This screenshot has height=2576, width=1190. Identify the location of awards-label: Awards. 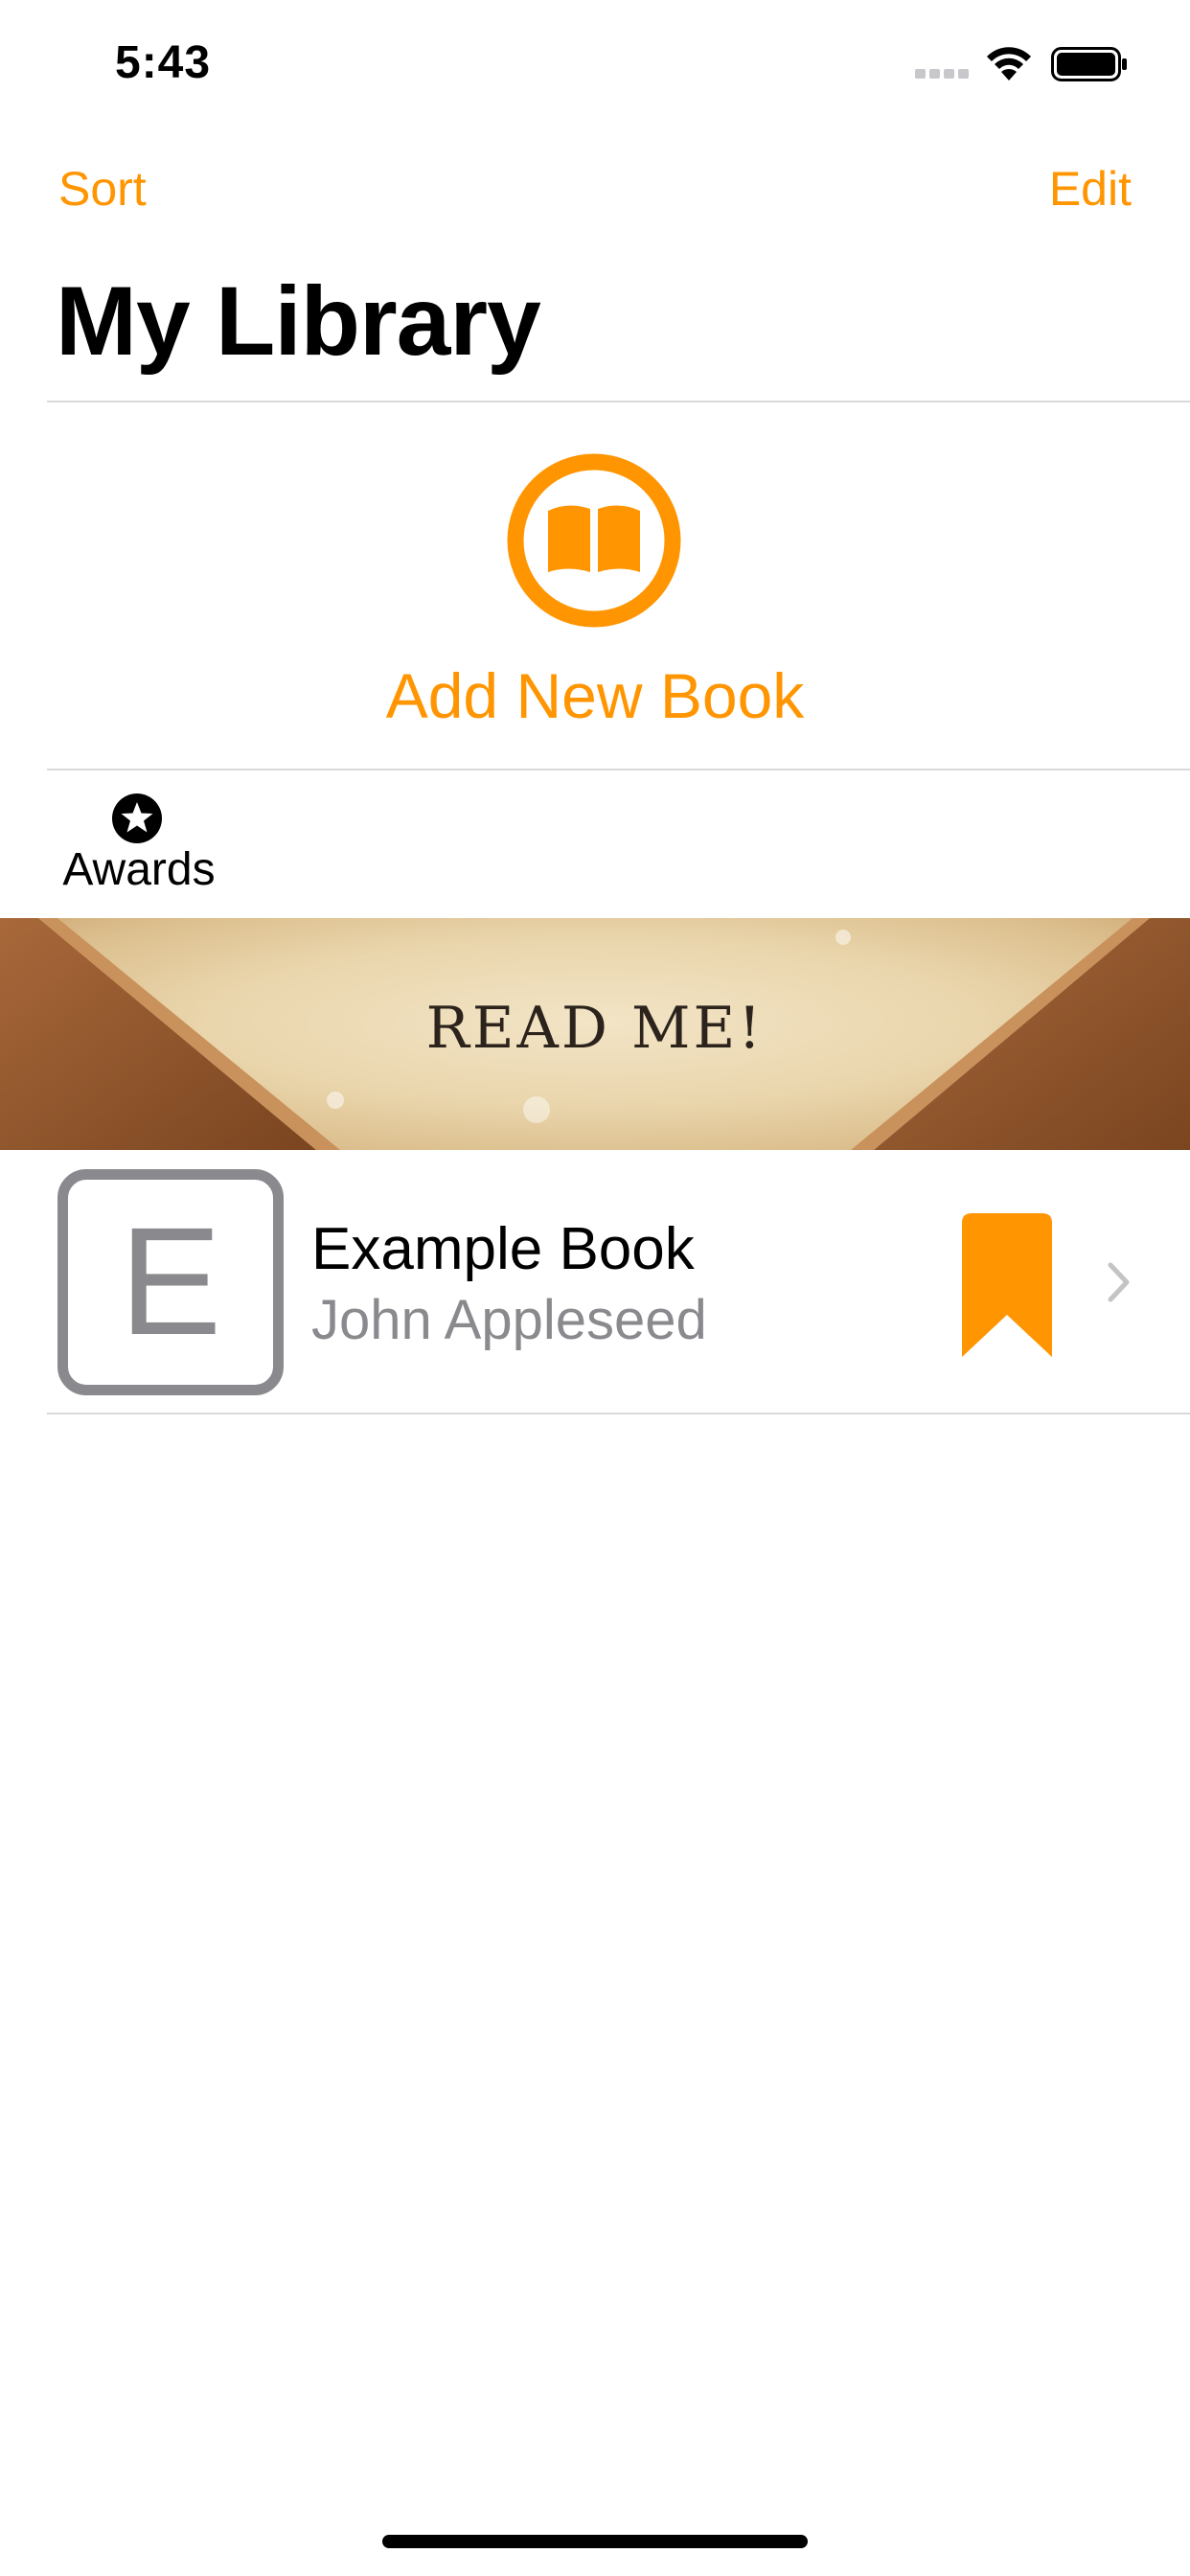
(139, 869).